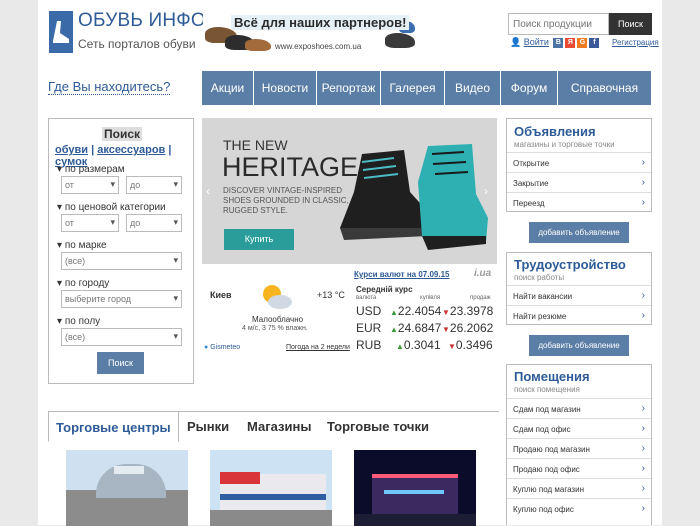  What do you see at coordinates (259, 239) in the screenshot?
I see `buy-button: Купить` at bounding box center [259, 239].